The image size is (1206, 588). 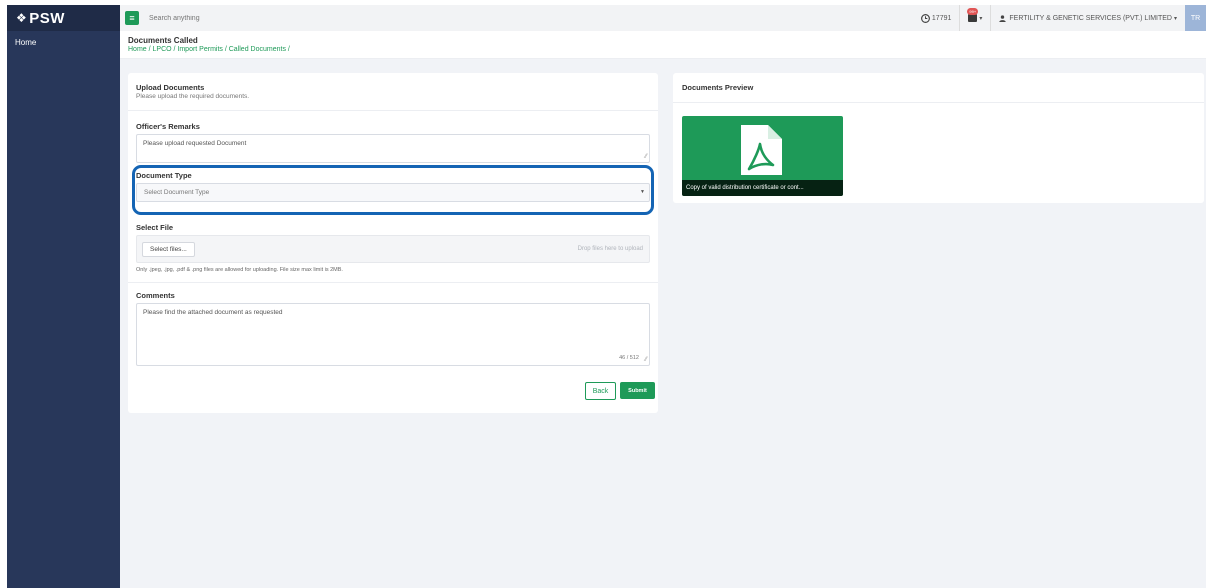 I want to click on psw-logo: ❖ PSW, so click(x=63, y=18).